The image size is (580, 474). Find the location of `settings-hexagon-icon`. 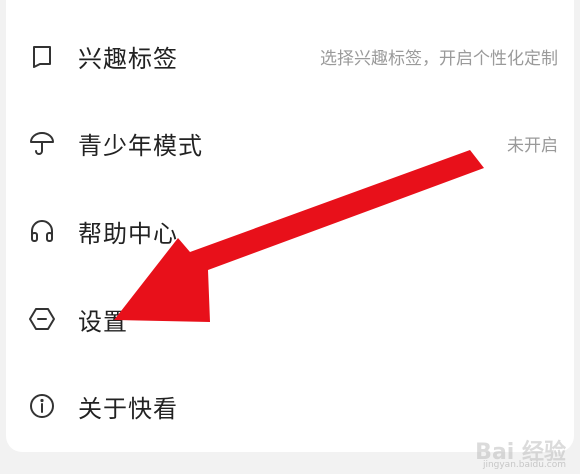

settings-hexagon-icon is located at coordinates (42, 319).